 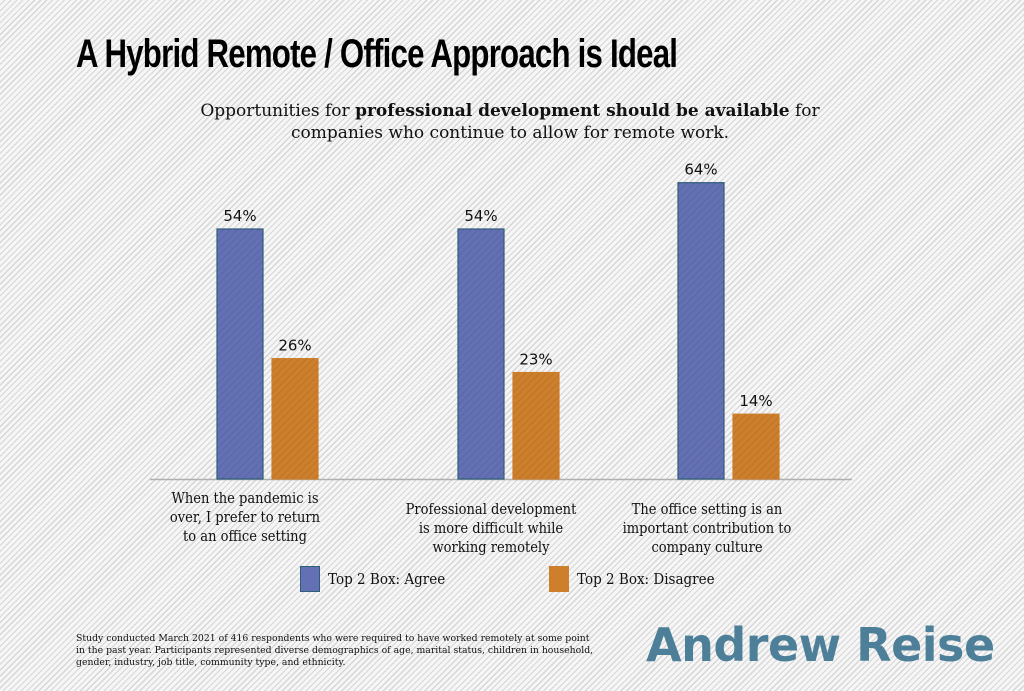 I want to click on category-label-line: working remotely, so click(x=491, y=548).